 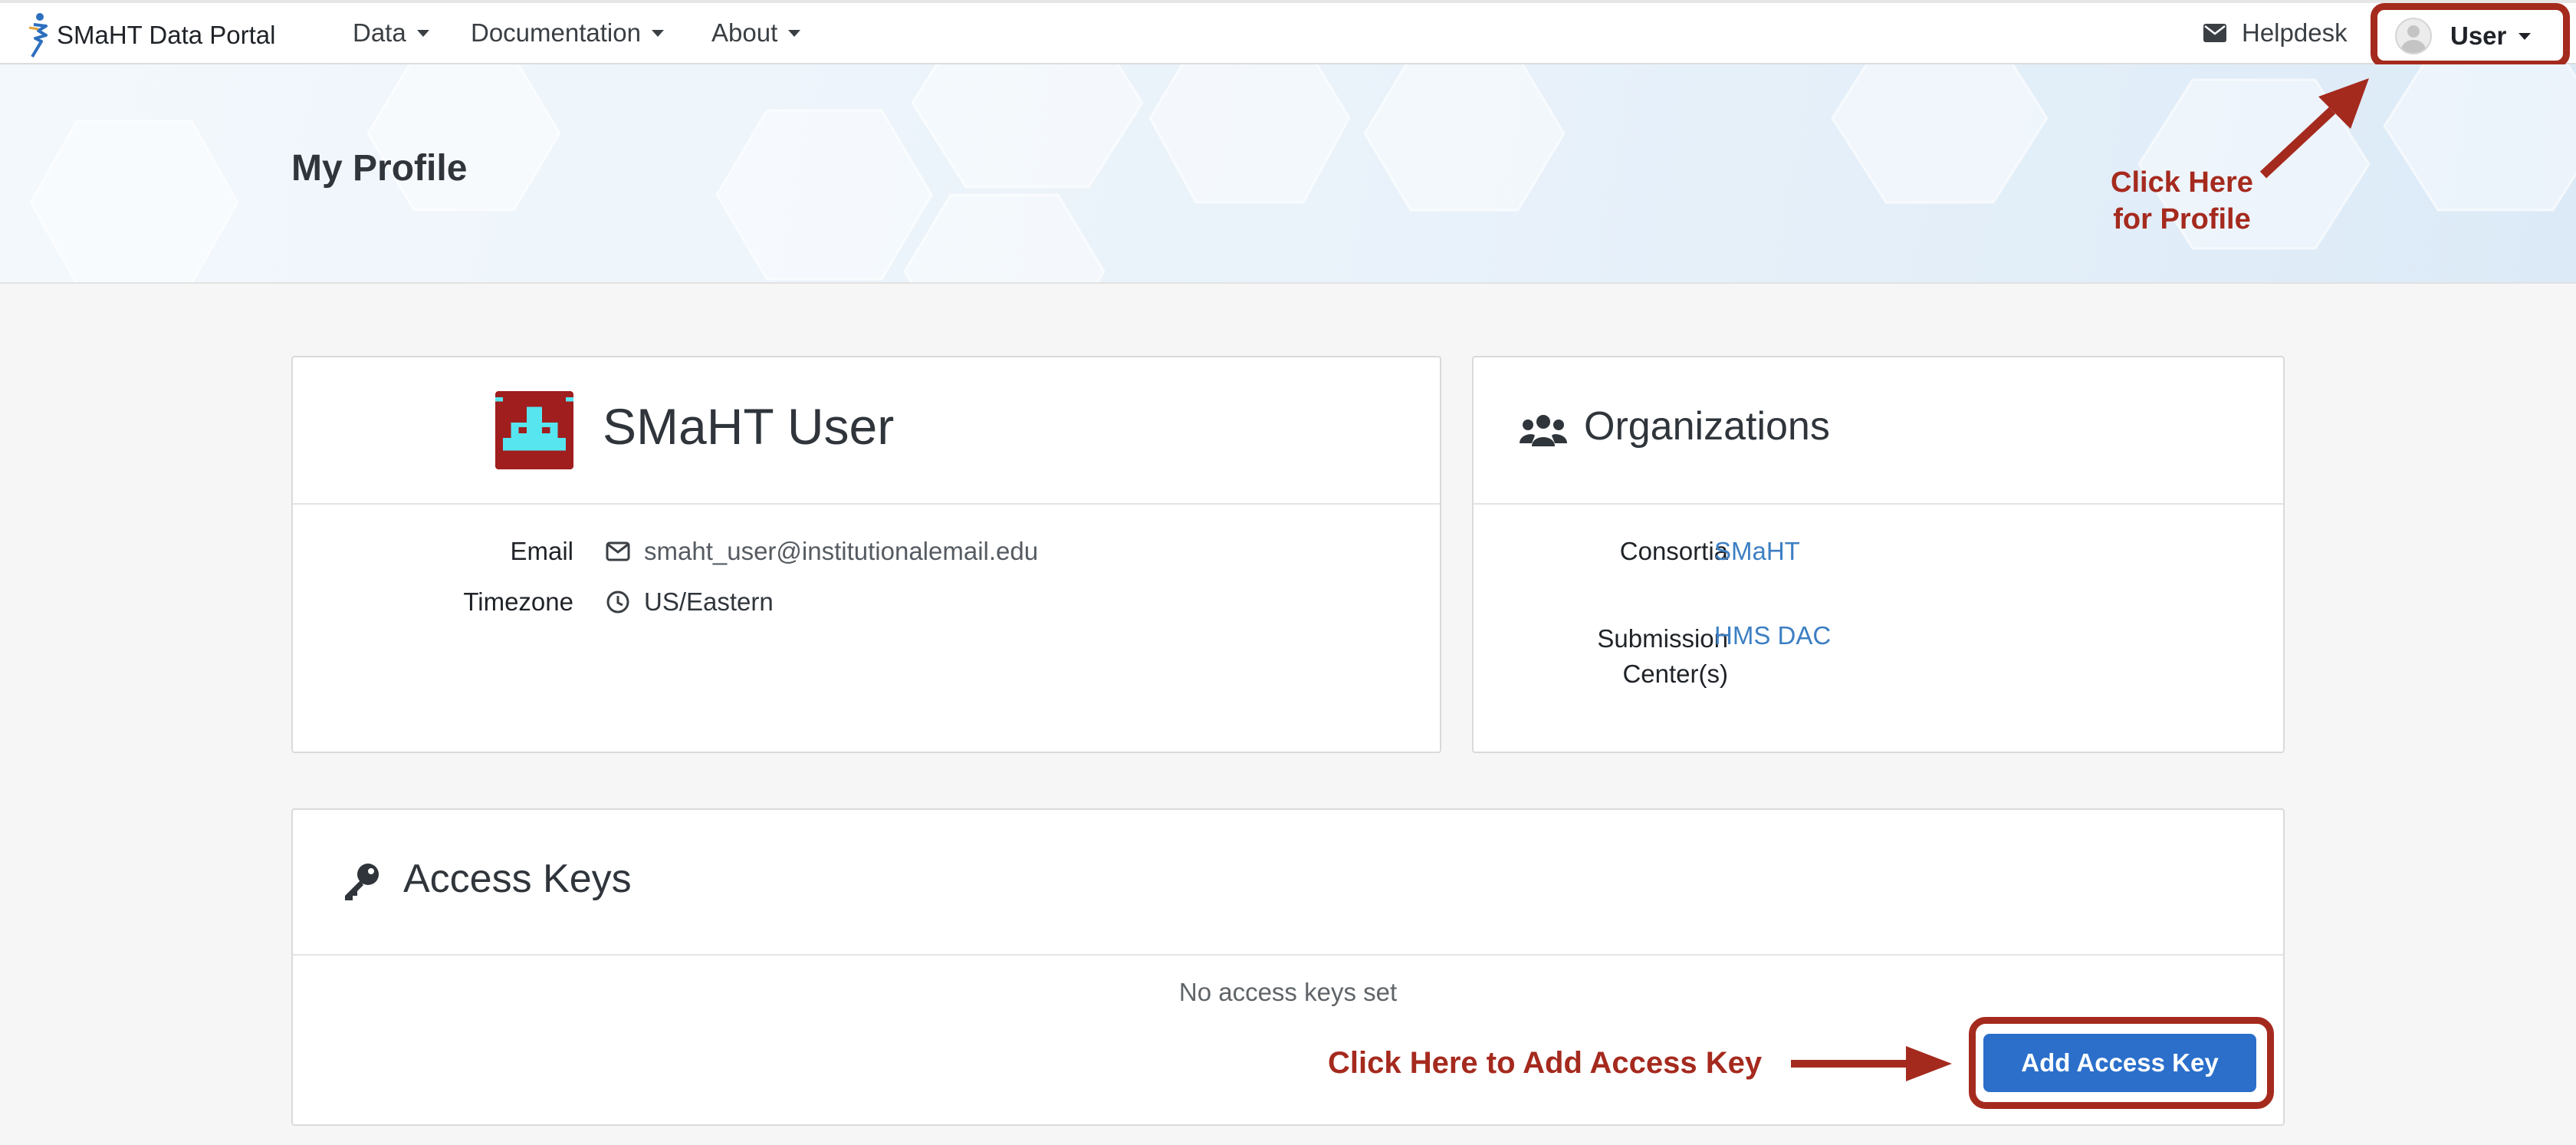 I want to click on annotation-highlight-user, so click(x=2470, y=35).